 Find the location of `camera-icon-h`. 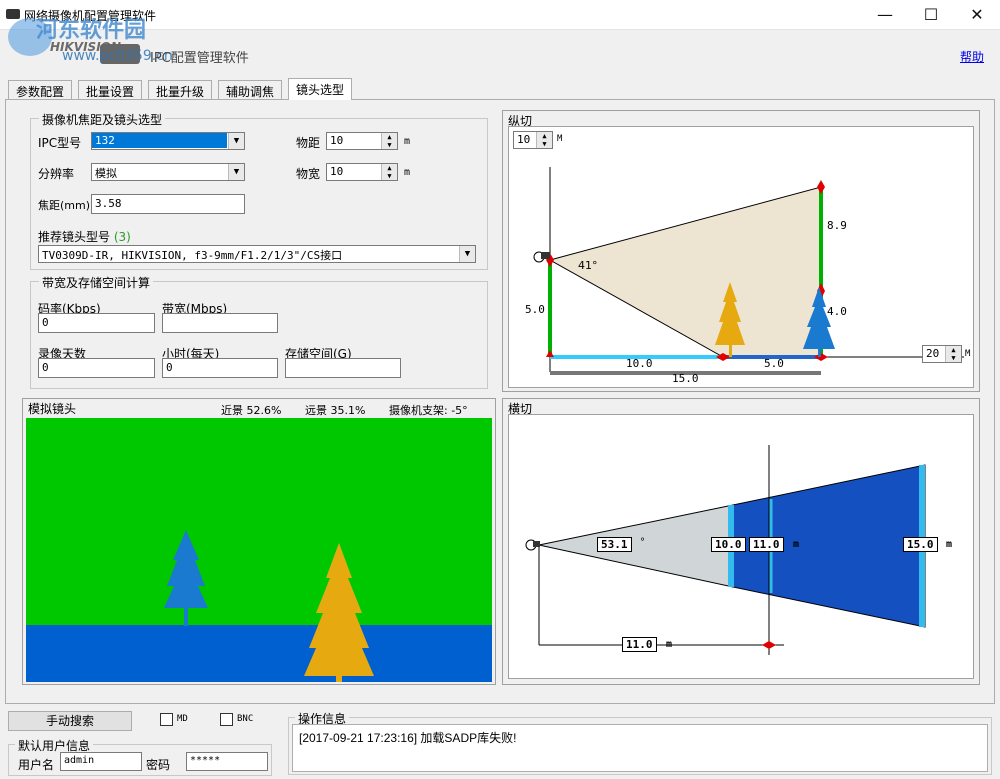

camera-icon-h is located at coordinates (532, 545).